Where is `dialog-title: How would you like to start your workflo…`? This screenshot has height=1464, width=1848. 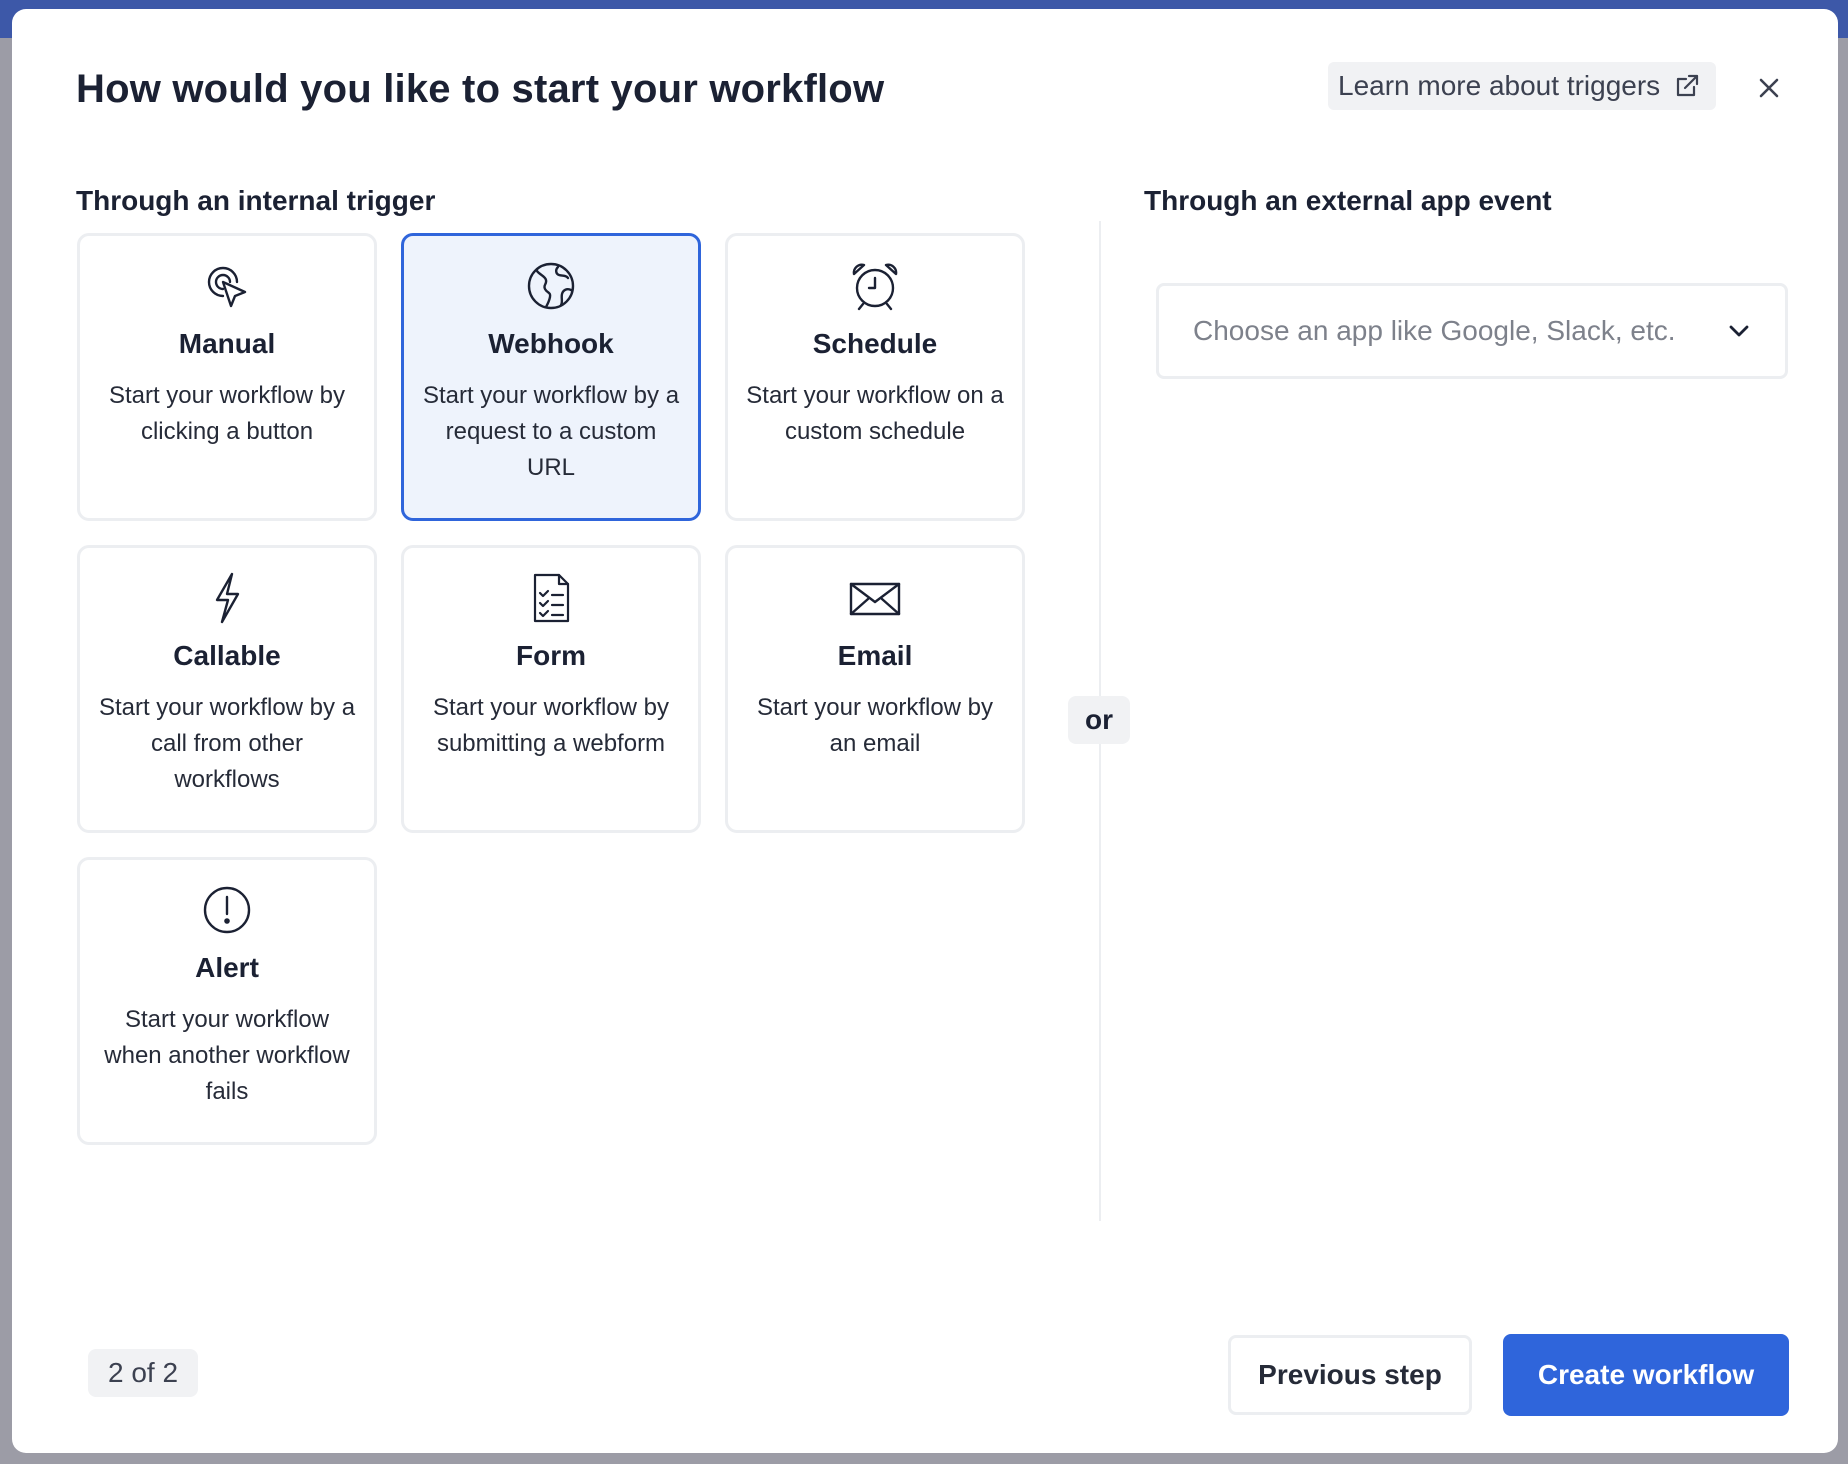 dialog-title: How would you like to start your workflo… is located at coordinates (480, 89).